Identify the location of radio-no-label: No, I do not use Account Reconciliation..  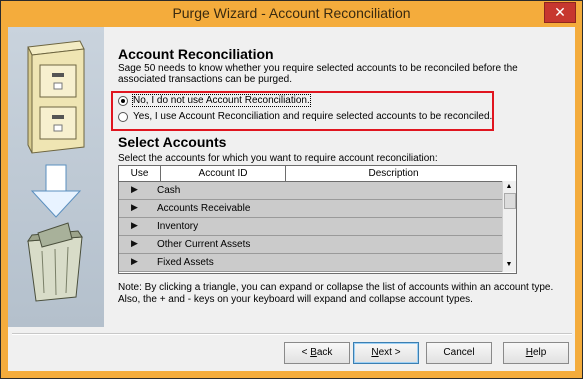
(221, 100).